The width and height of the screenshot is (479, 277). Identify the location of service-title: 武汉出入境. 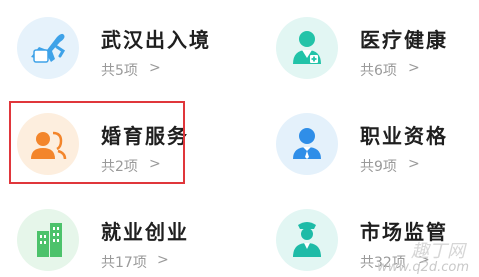
(156, 40).